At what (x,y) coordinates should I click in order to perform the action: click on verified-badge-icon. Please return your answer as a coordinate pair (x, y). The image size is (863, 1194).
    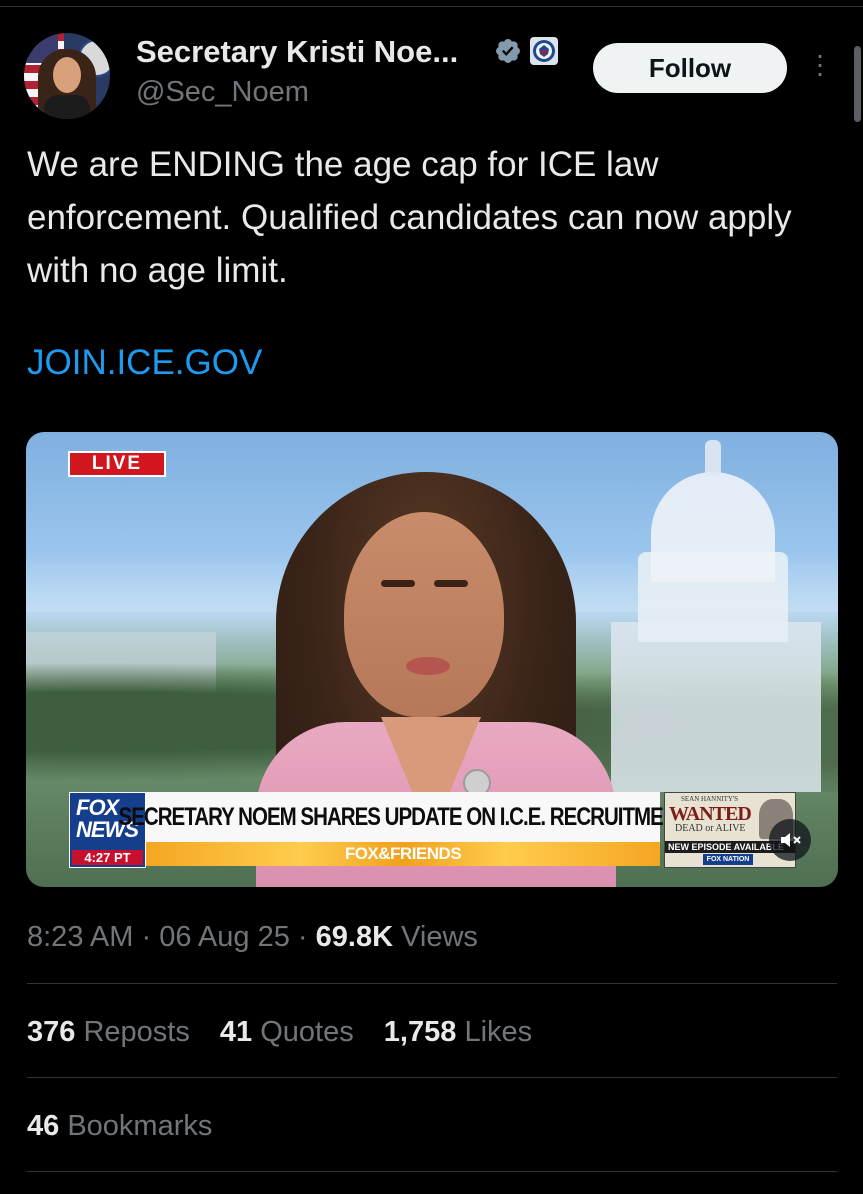
    Looking at the image, I should click on (508, 51).